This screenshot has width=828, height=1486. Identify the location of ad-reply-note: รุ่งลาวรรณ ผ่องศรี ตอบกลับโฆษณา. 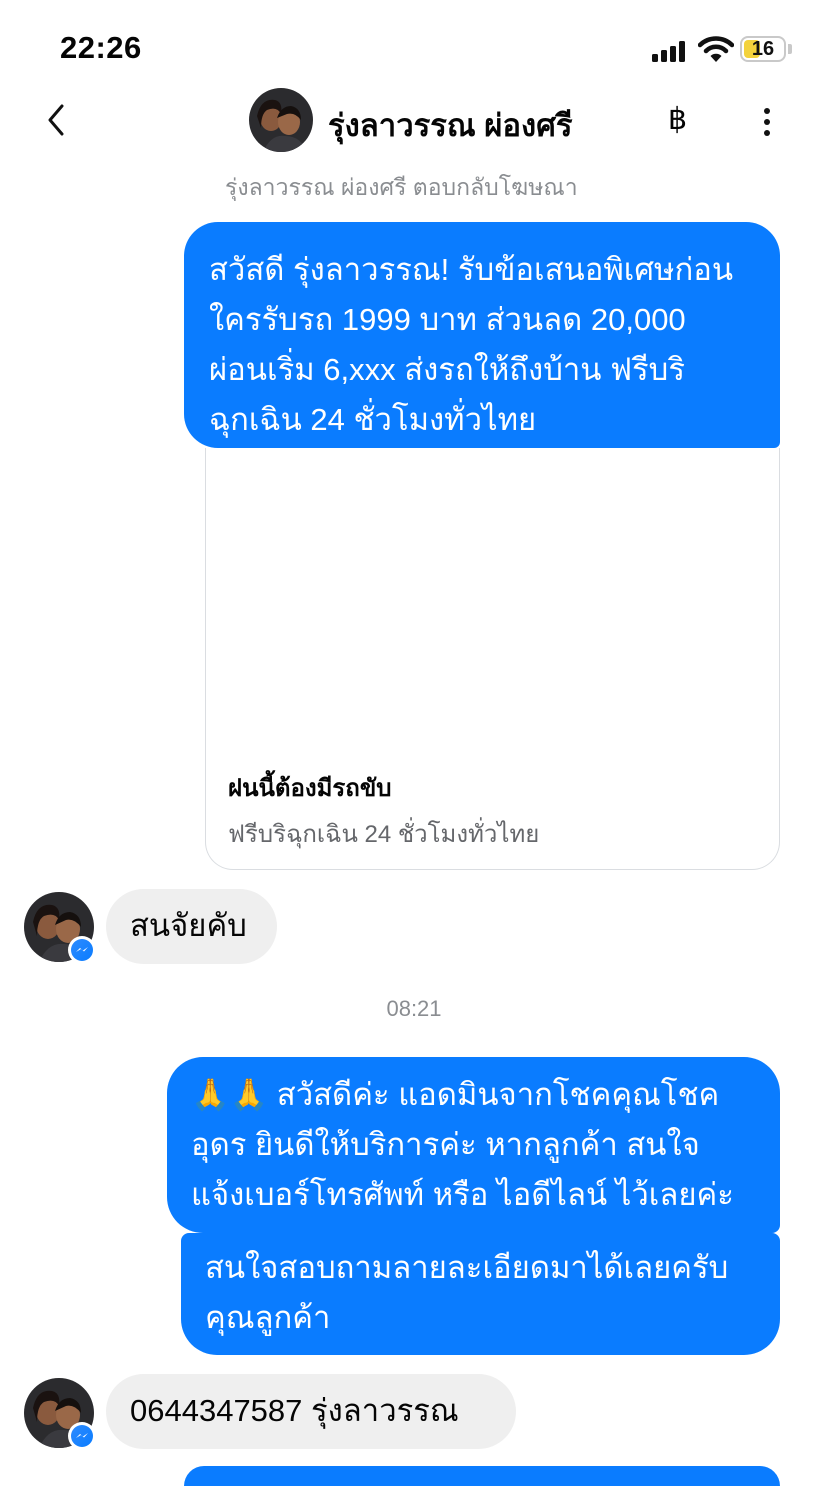
(401, 187).